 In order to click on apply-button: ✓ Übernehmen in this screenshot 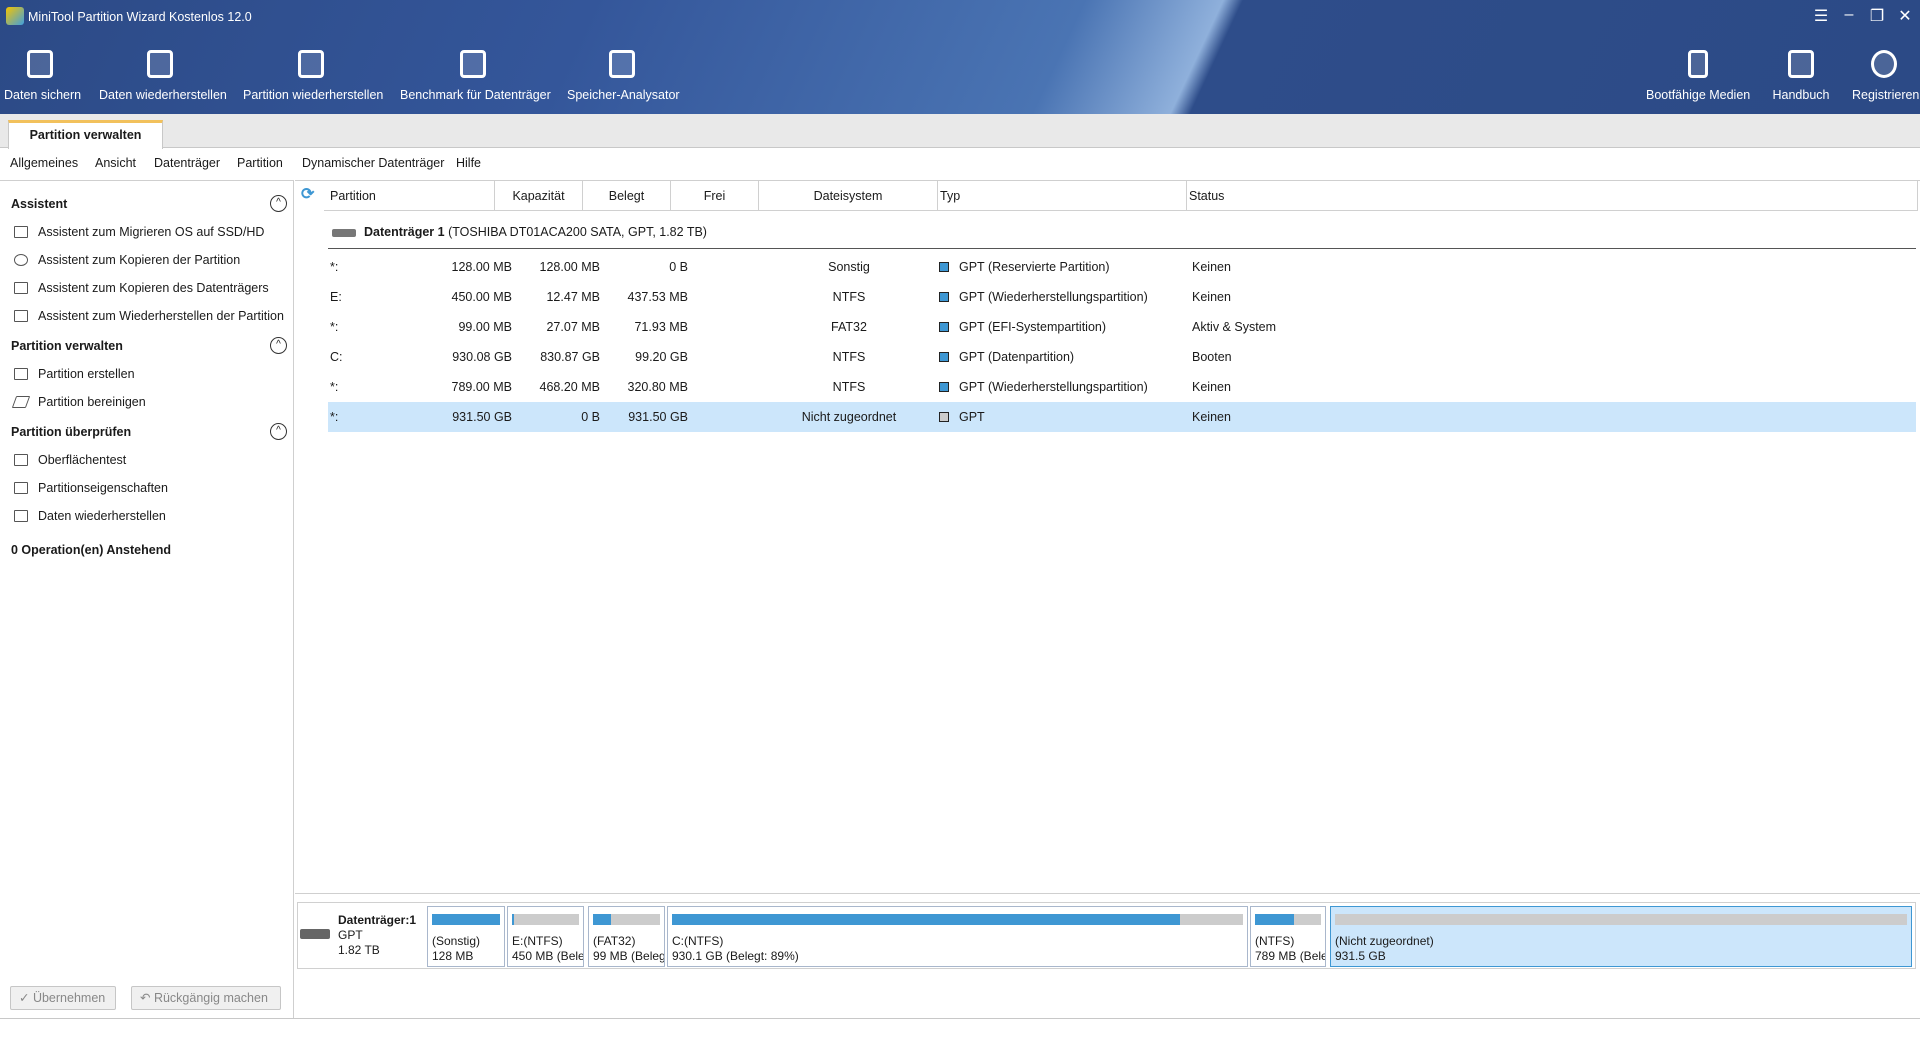, I will do `click(63, 998)`.